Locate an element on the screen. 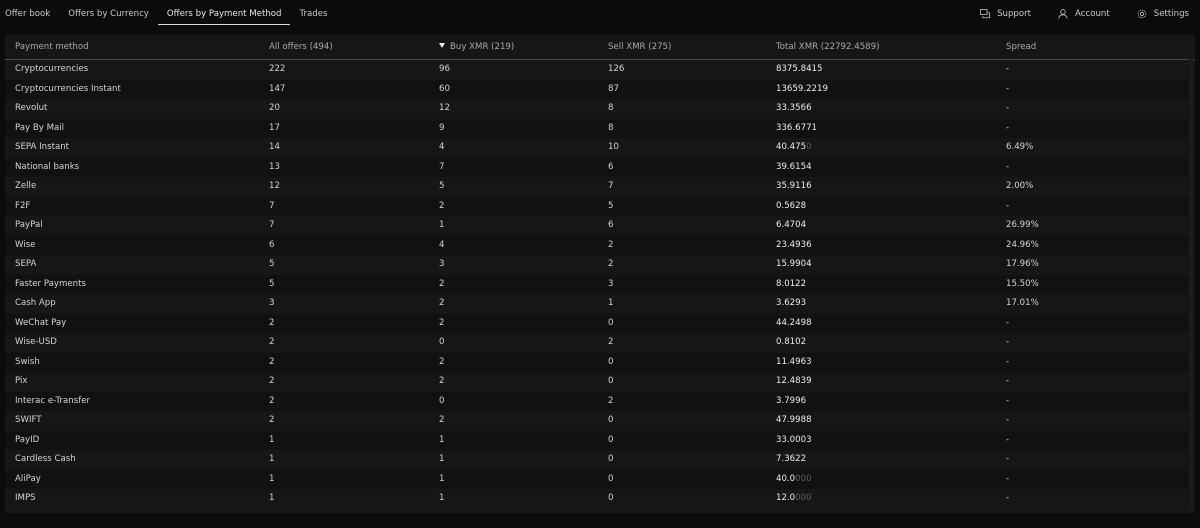 The height and width of the screenshot is (528, 1200). cell-all-offers: 14 is located at coordinates (274, 147).